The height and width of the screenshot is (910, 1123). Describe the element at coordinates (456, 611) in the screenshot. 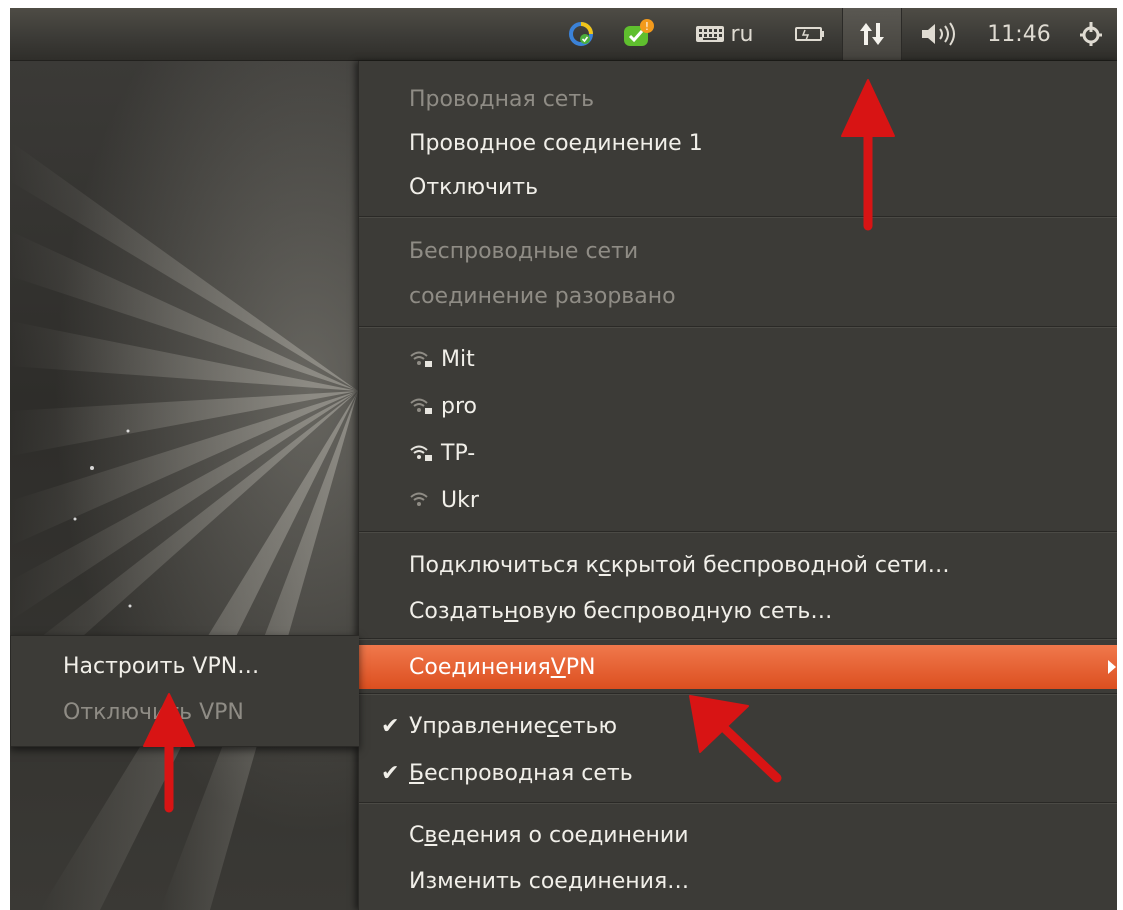

I see `item-text: Создать` at that location.